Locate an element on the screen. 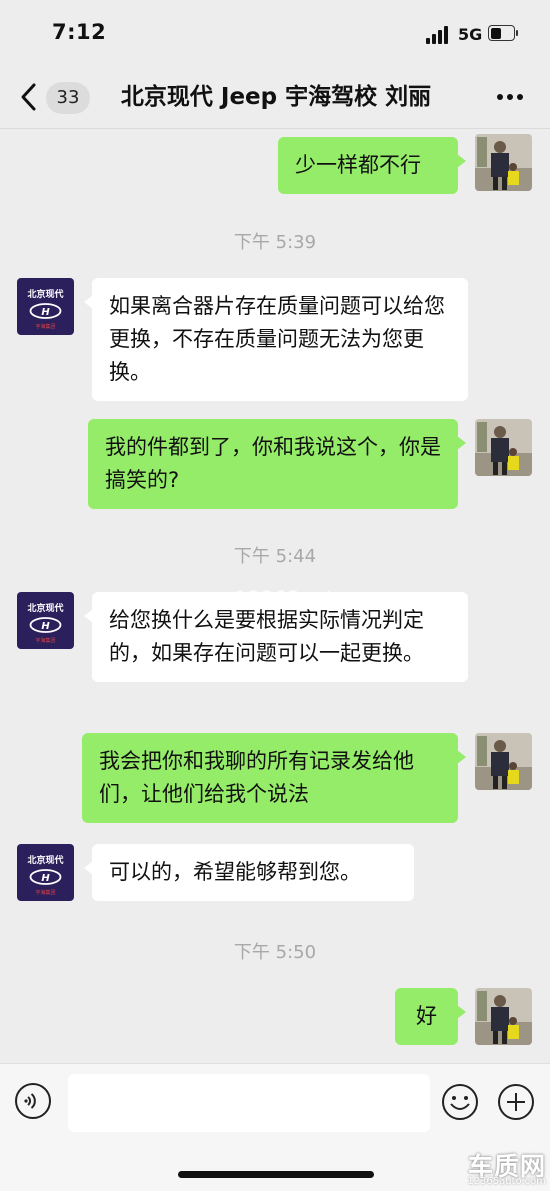 The width and height of the screenshot is (550, 1191). site-logo-url: 12365auto.com is located at coordinates (506, 1181).